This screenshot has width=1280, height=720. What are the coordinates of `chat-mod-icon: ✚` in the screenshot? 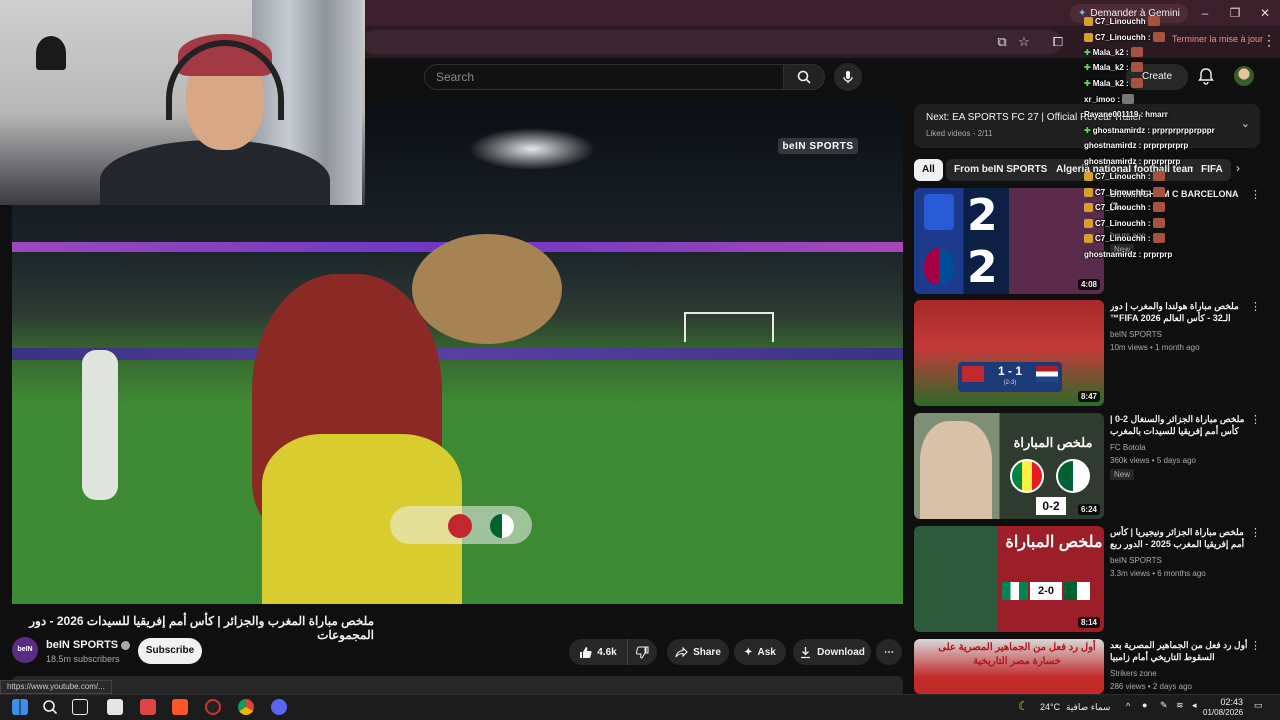 It's located at (1087, 130).